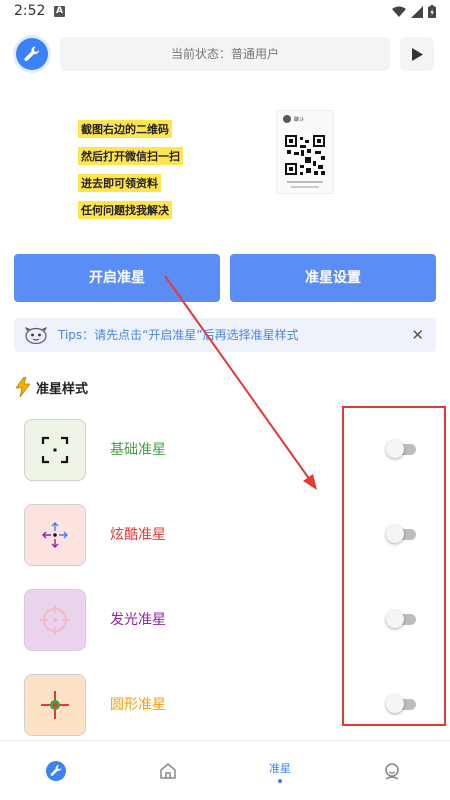  I want to click on bottom-nav: 准星, so click(225, 770).